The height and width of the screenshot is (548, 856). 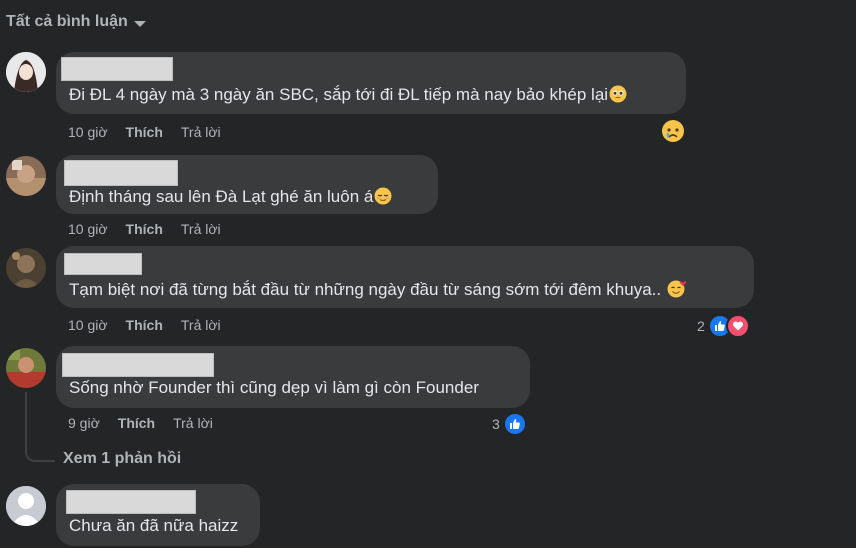 What do you see at coordinates (139, 23) in the screenshot?
I see `caret-down-icon` at bounding box center [139, 23].